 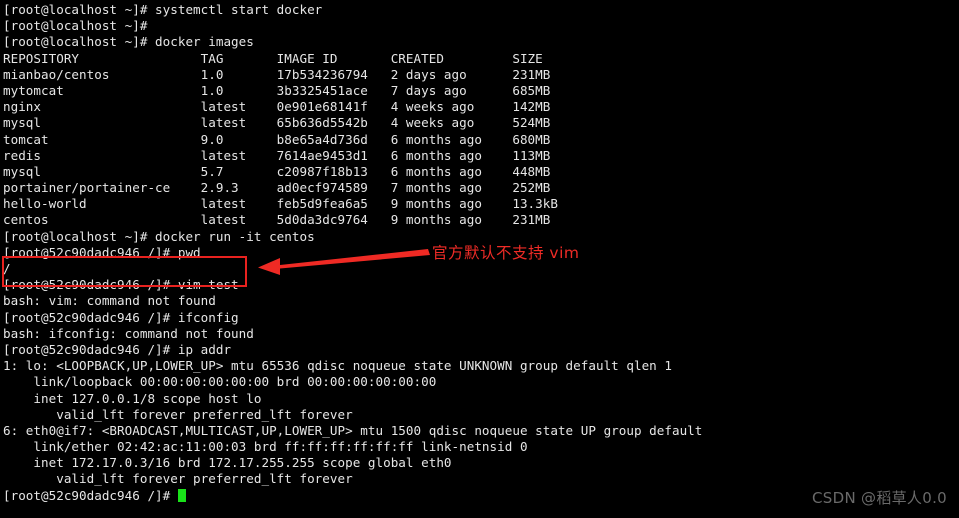 What do you see at coordinates (75, 26) in the screenshot?
I see `terminal-line: [root@localhost ~]#` at bounding box center [75, 26].